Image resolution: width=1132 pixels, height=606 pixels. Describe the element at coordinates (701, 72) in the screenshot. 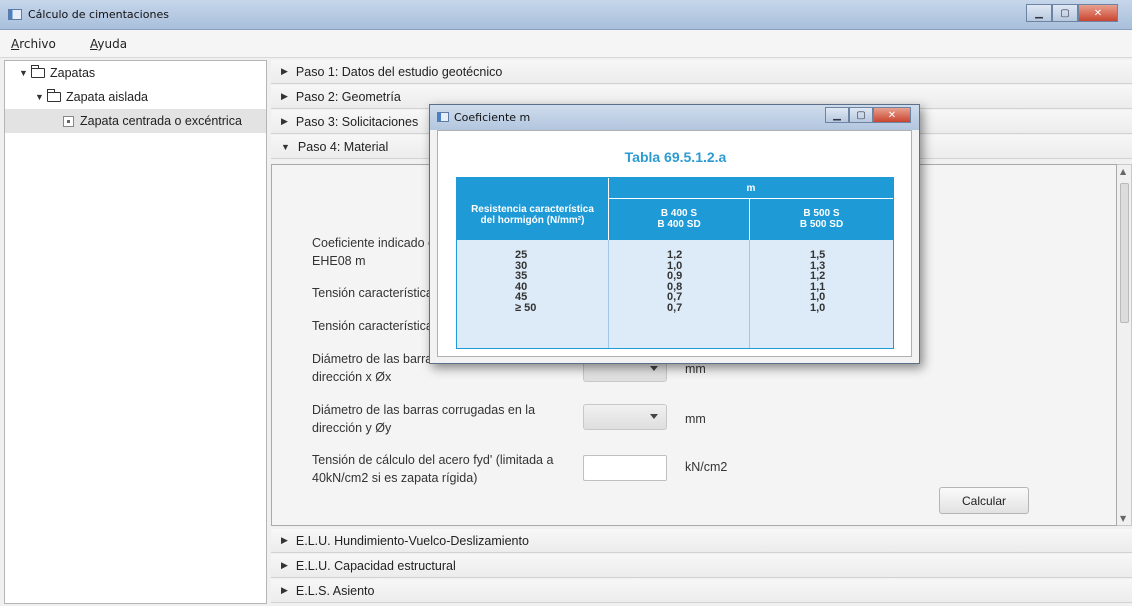

I see `step-1-header: ▶ Paso 1: Datos del estudio geotécnico` at that location.